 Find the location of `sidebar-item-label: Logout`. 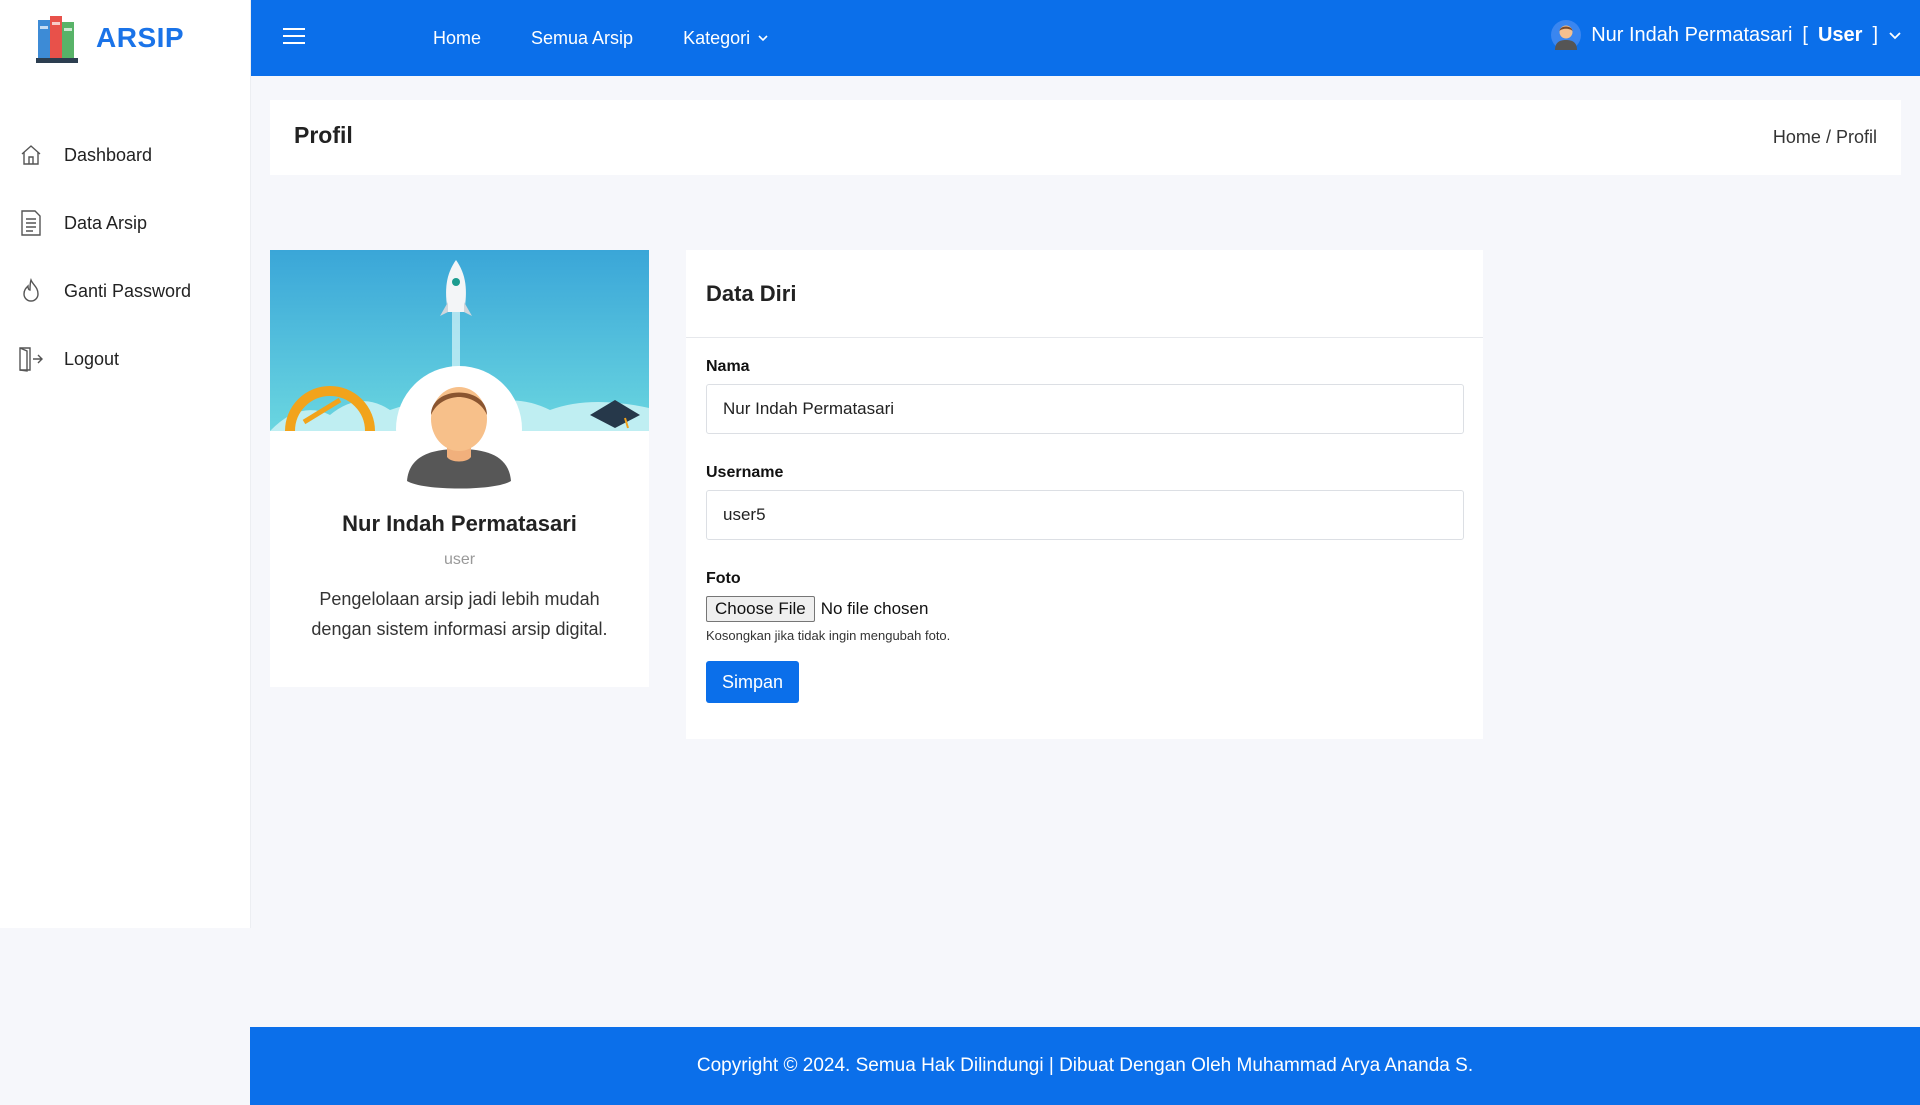

sidebar-item-label: Logout is located at coordinates (92, 358).